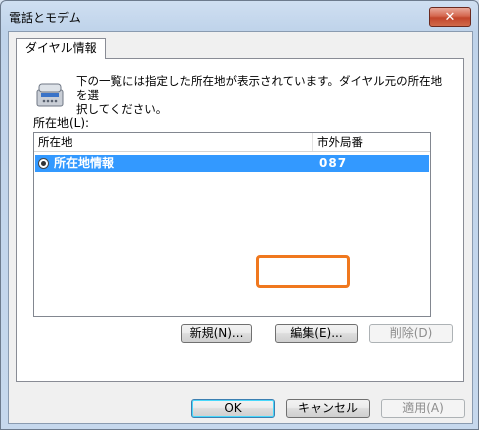 The image size is (479, 430). What do you see at coordinates (61, 123) in the screenshot?
I see `locations-label: 所在地(L):` at bounding box center [61, 123].